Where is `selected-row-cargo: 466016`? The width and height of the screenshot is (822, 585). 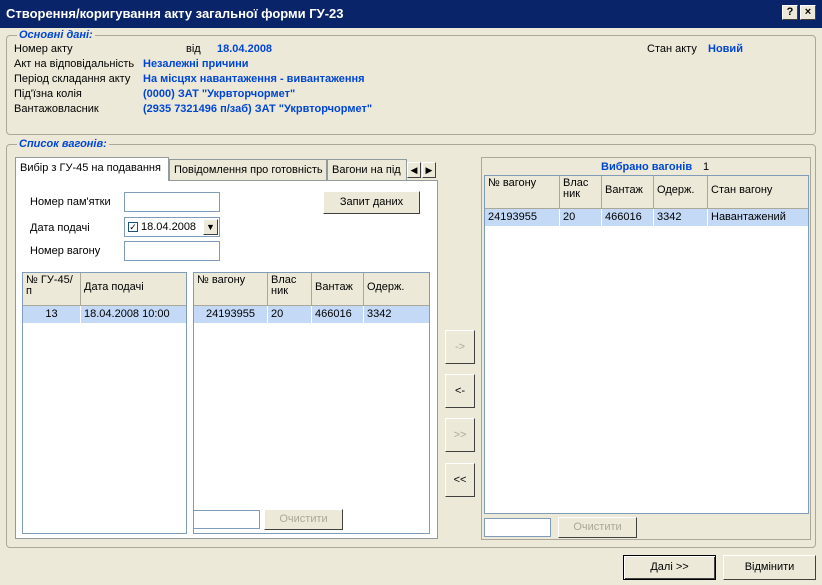 selected-row-cargo: 466016 is located at coordinates (628, 217).